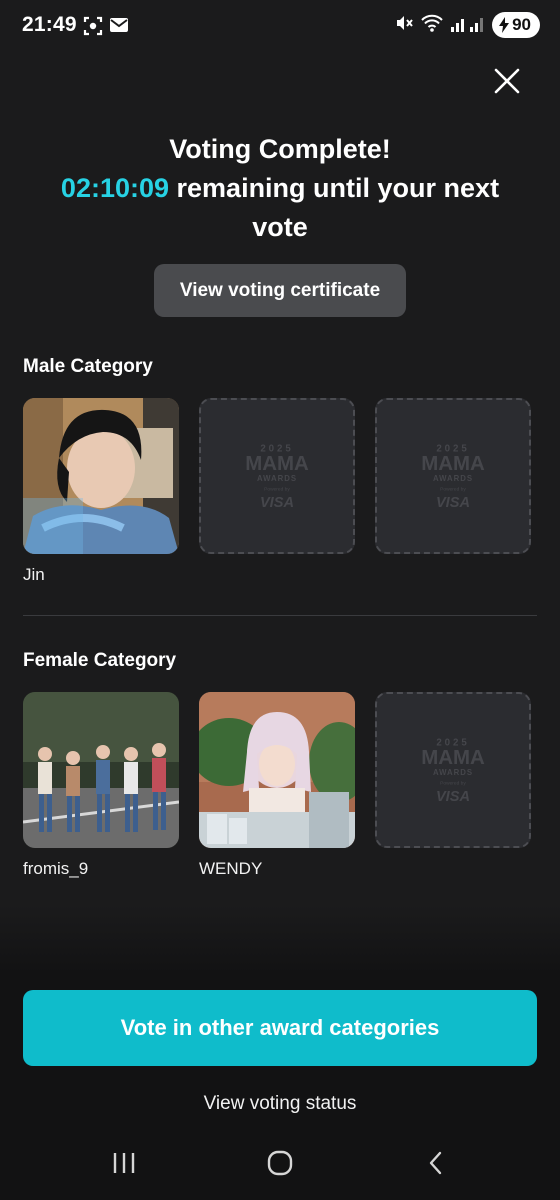 This screenshot has height=1200, width=560. I want to click on home-icon, so click(280, 1163).